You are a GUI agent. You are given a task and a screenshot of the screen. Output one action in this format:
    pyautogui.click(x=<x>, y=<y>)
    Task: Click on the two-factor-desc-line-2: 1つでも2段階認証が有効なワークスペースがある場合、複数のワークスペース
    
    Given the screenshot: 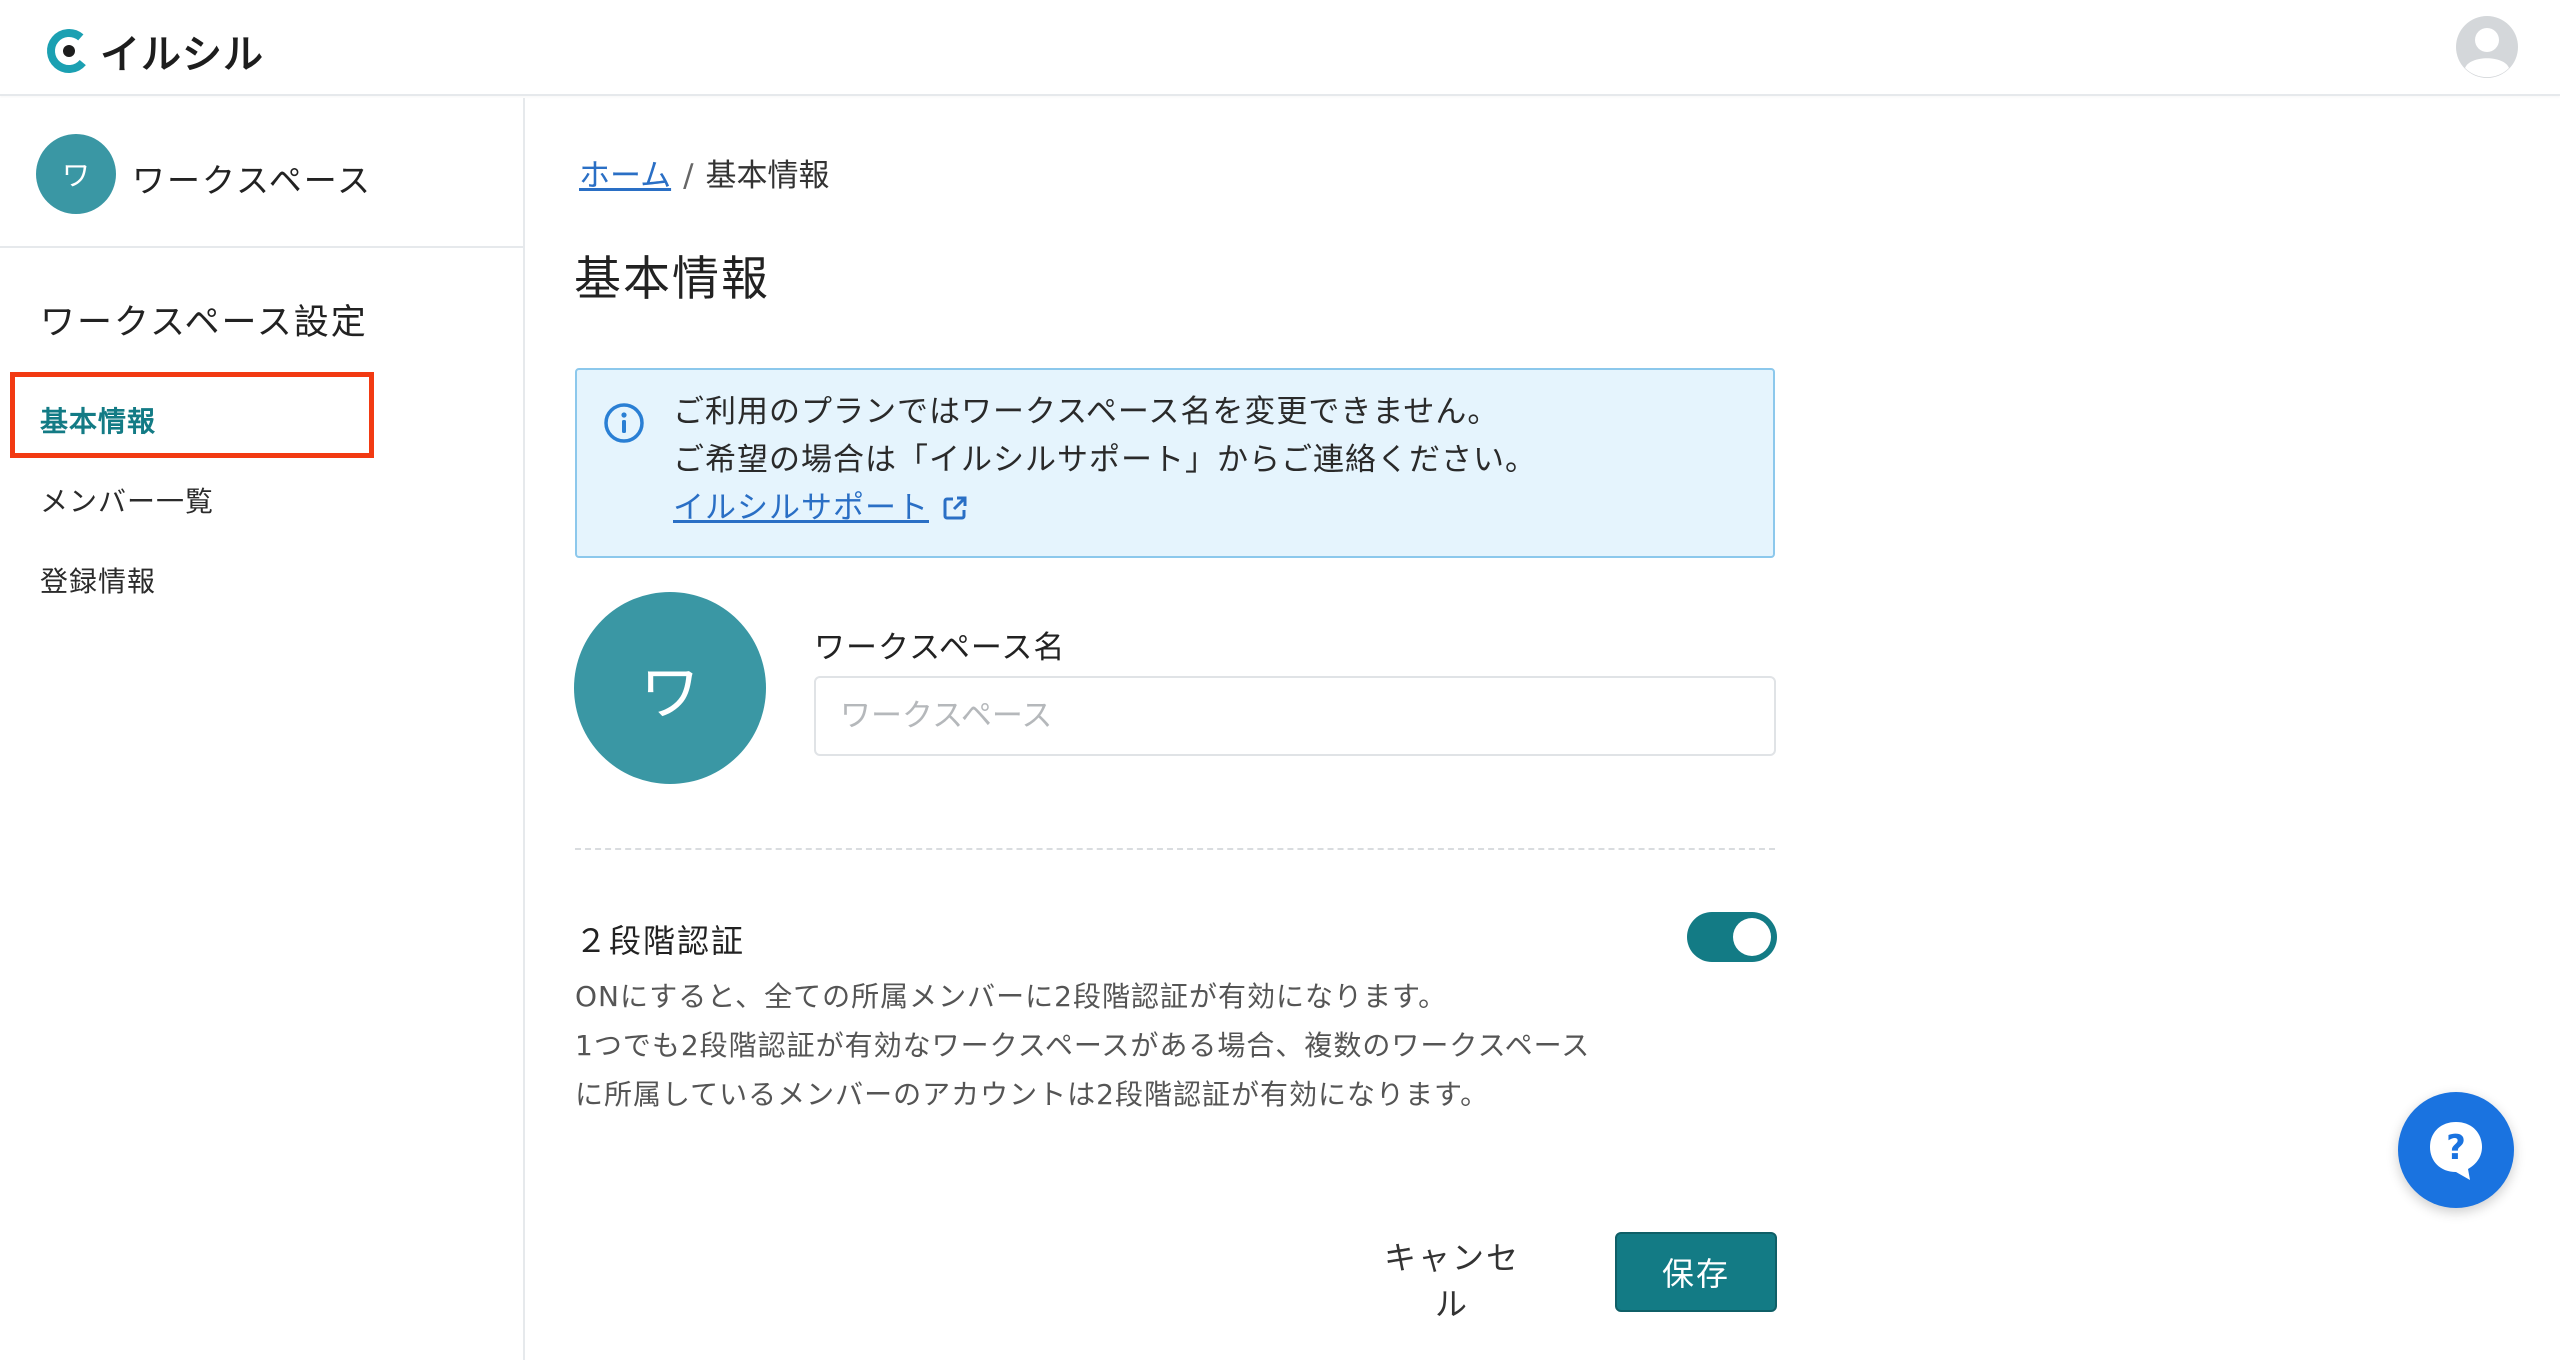 What is the action you would take?
    pyautogui.click(x=1083, y=1045)
    